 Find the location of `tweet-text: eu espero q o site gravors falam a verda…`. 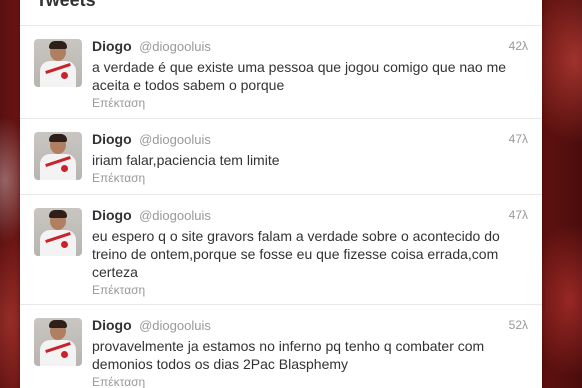

tweet-text: eu espero q o site gravors falam a verda… is located at coordinates (296, 254).